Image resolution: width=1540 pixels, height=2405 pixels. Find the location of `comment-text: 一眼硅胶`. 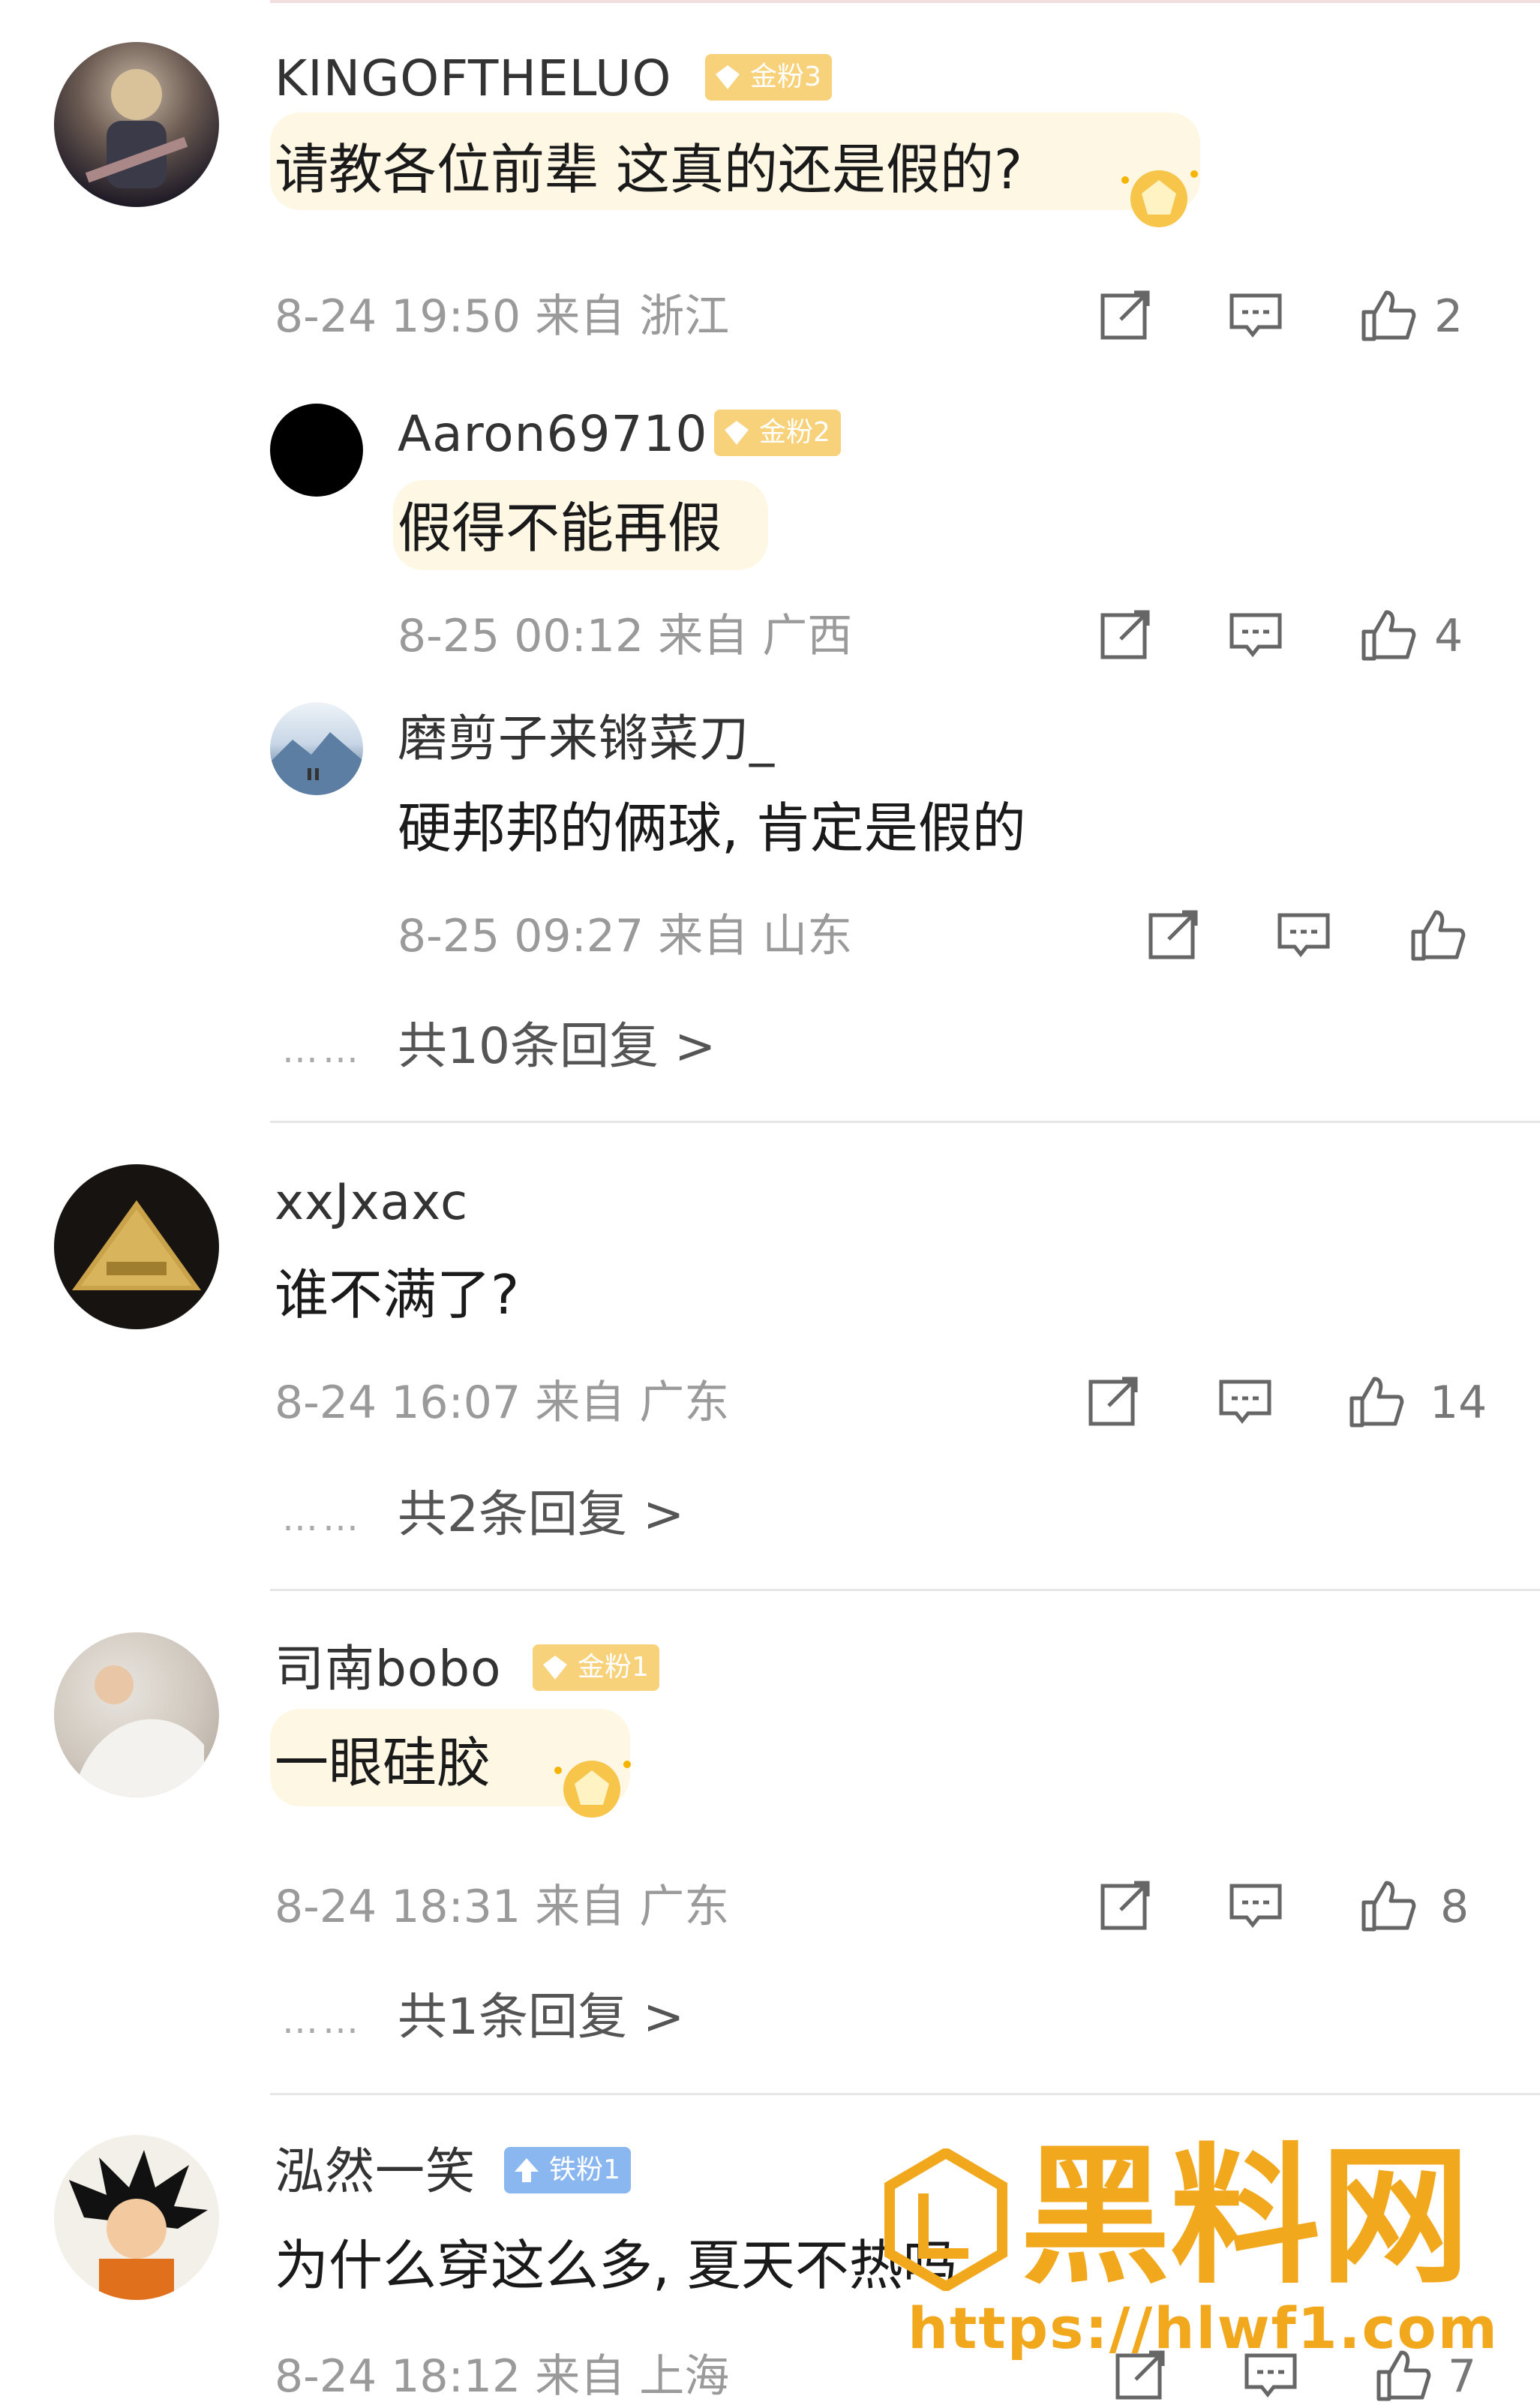

comment-text: 一眼硅胶 is located at coordinates (383, 1762).